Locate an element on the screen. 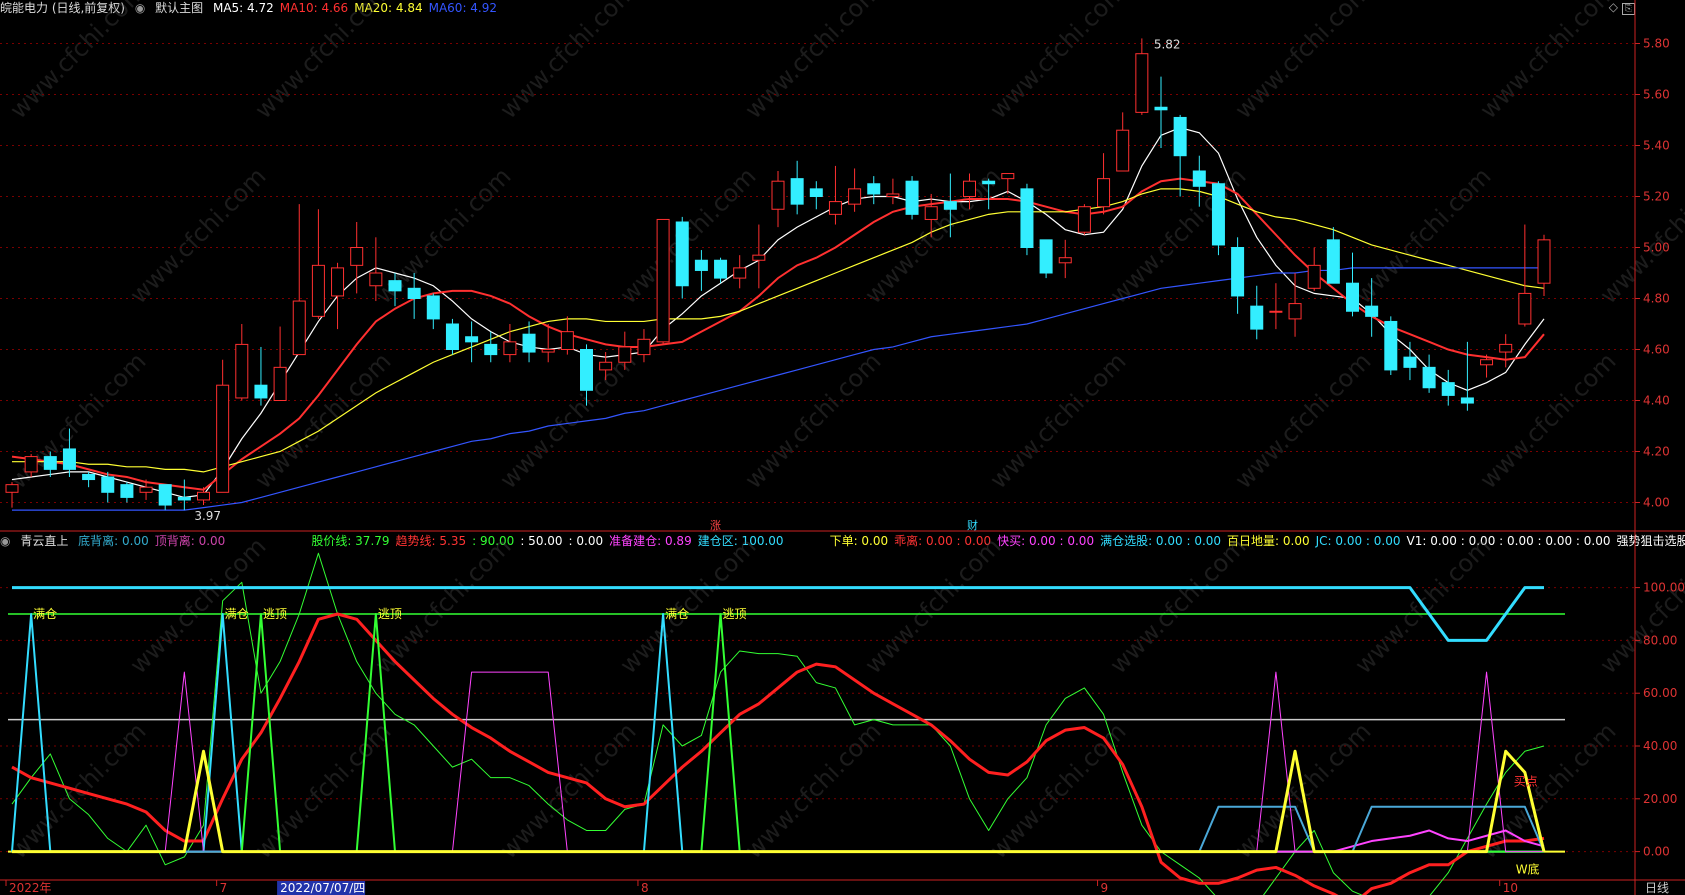 Image resolution: width=1685 pixels, height=895 pixels. x-tick-label: 10 is located at coordinates (1510, 888).